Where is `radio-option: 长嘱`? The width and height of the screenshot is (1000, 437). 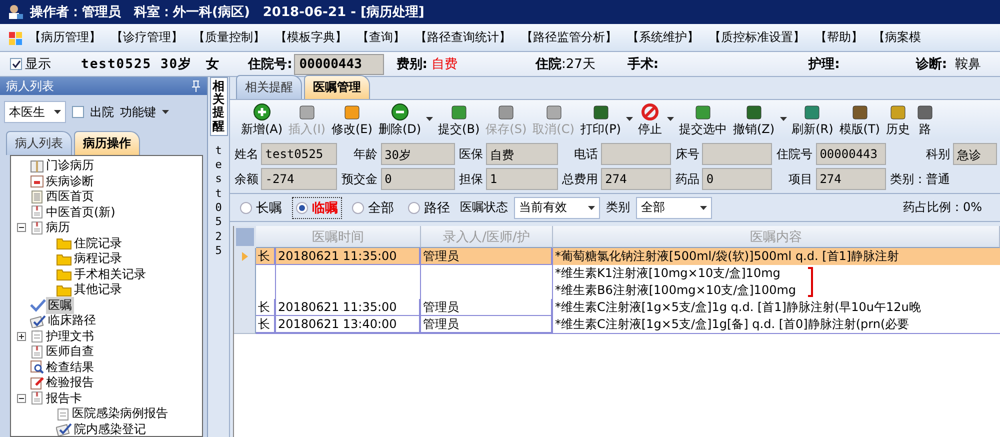
radio-option: 长嘱 is located at coordinates (261, 207).